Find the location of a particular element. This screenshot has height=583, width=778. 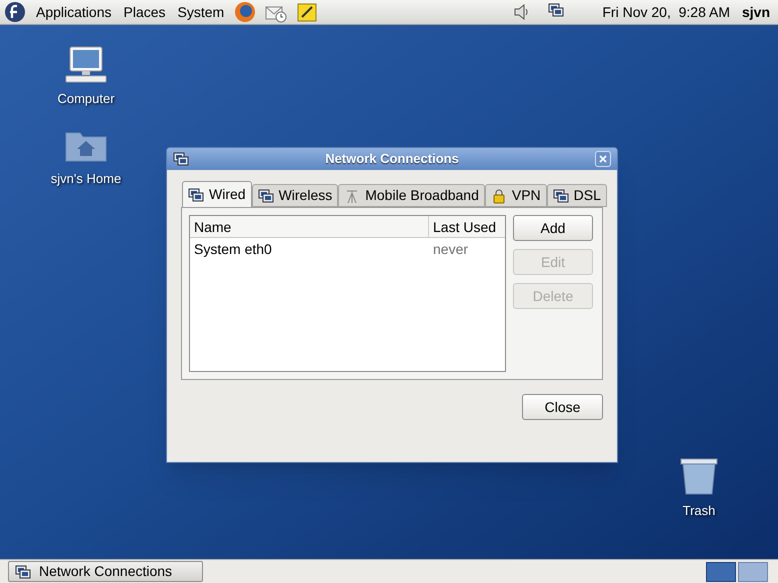

menu-item: System is located at coordinates (201, 12).